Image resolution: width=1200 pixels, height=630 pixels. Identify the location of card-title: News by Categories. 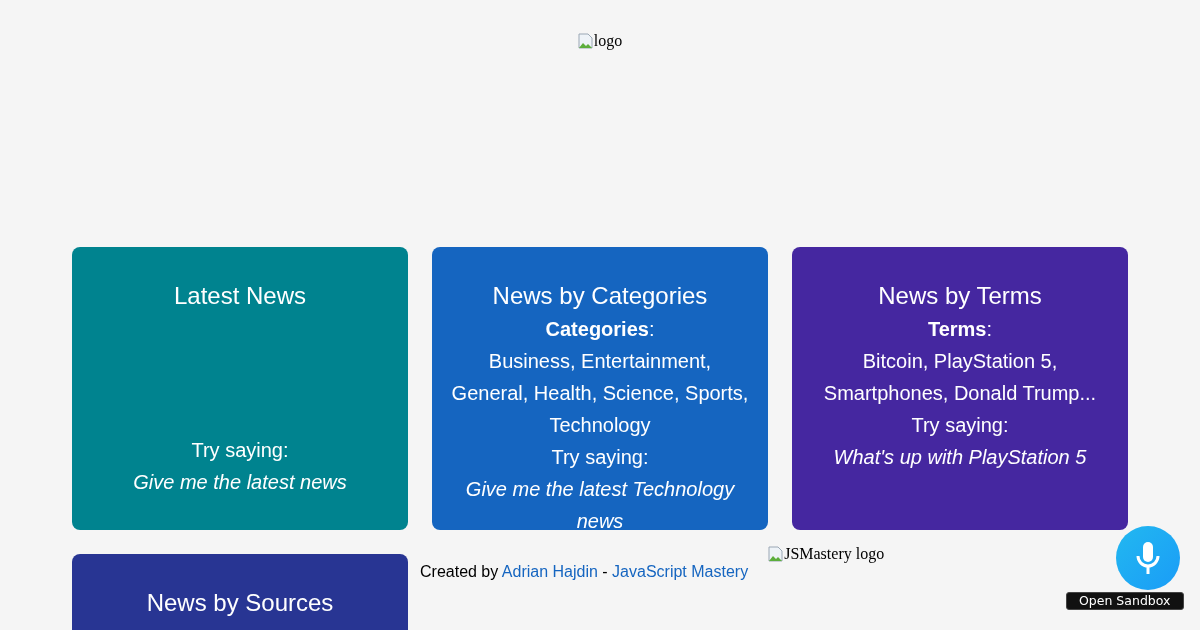
(600, 296).